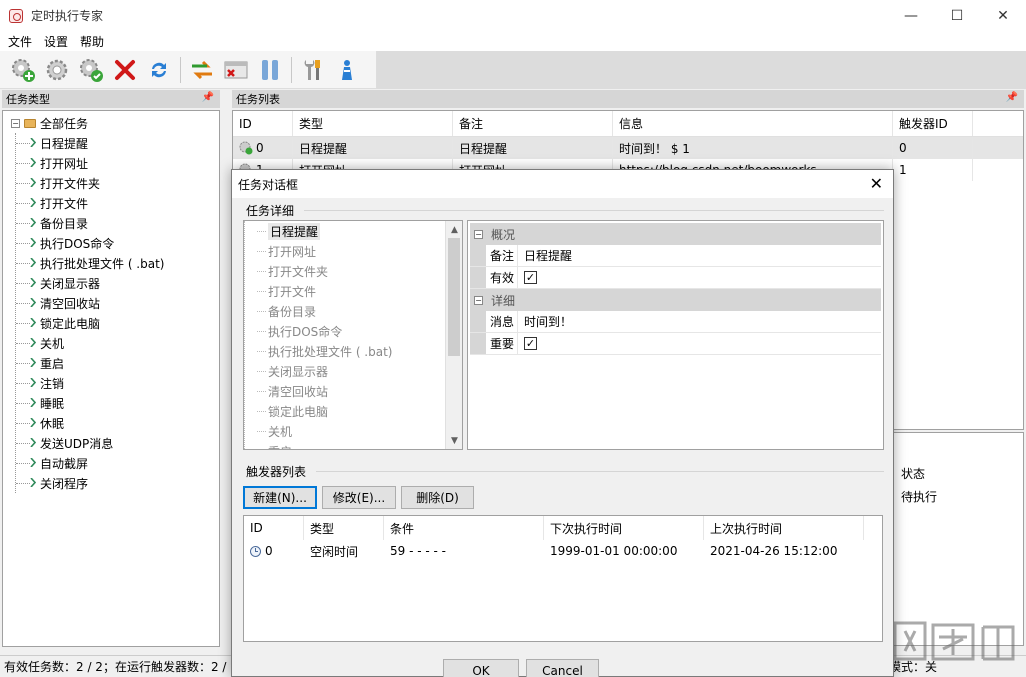 This screenshot has height=677, width=1026. I want to click on tree-item: 关机, so click(90, 343).